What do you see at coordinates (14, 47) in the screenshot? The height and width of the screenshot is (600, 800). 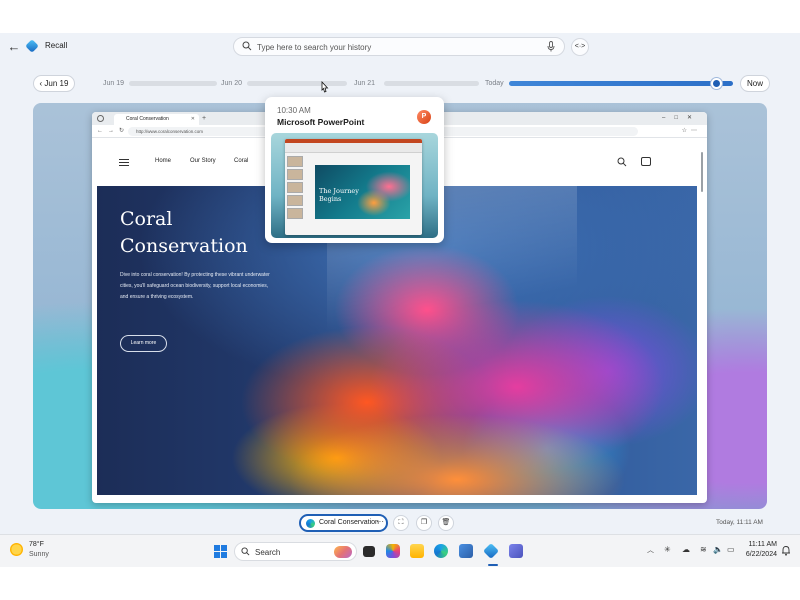 I see `back-arrow-icon: ←` at bounding box center [14, 47].